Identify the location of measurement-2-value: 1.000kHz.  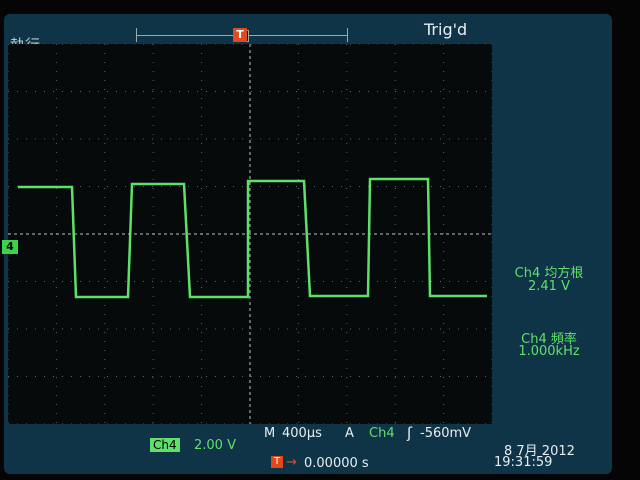
(549, 351).